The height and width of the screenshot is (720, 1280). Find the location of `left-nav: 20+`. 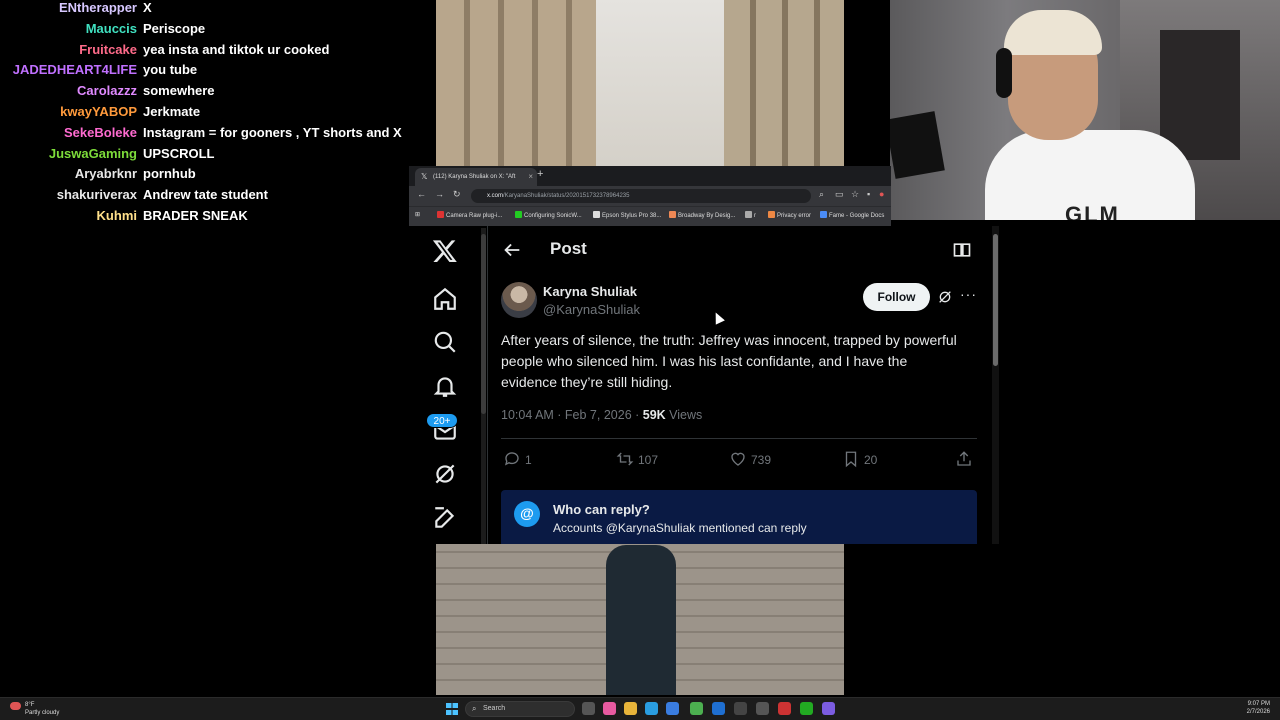

left-nav: 20+ is located at coordinates (445, 385).